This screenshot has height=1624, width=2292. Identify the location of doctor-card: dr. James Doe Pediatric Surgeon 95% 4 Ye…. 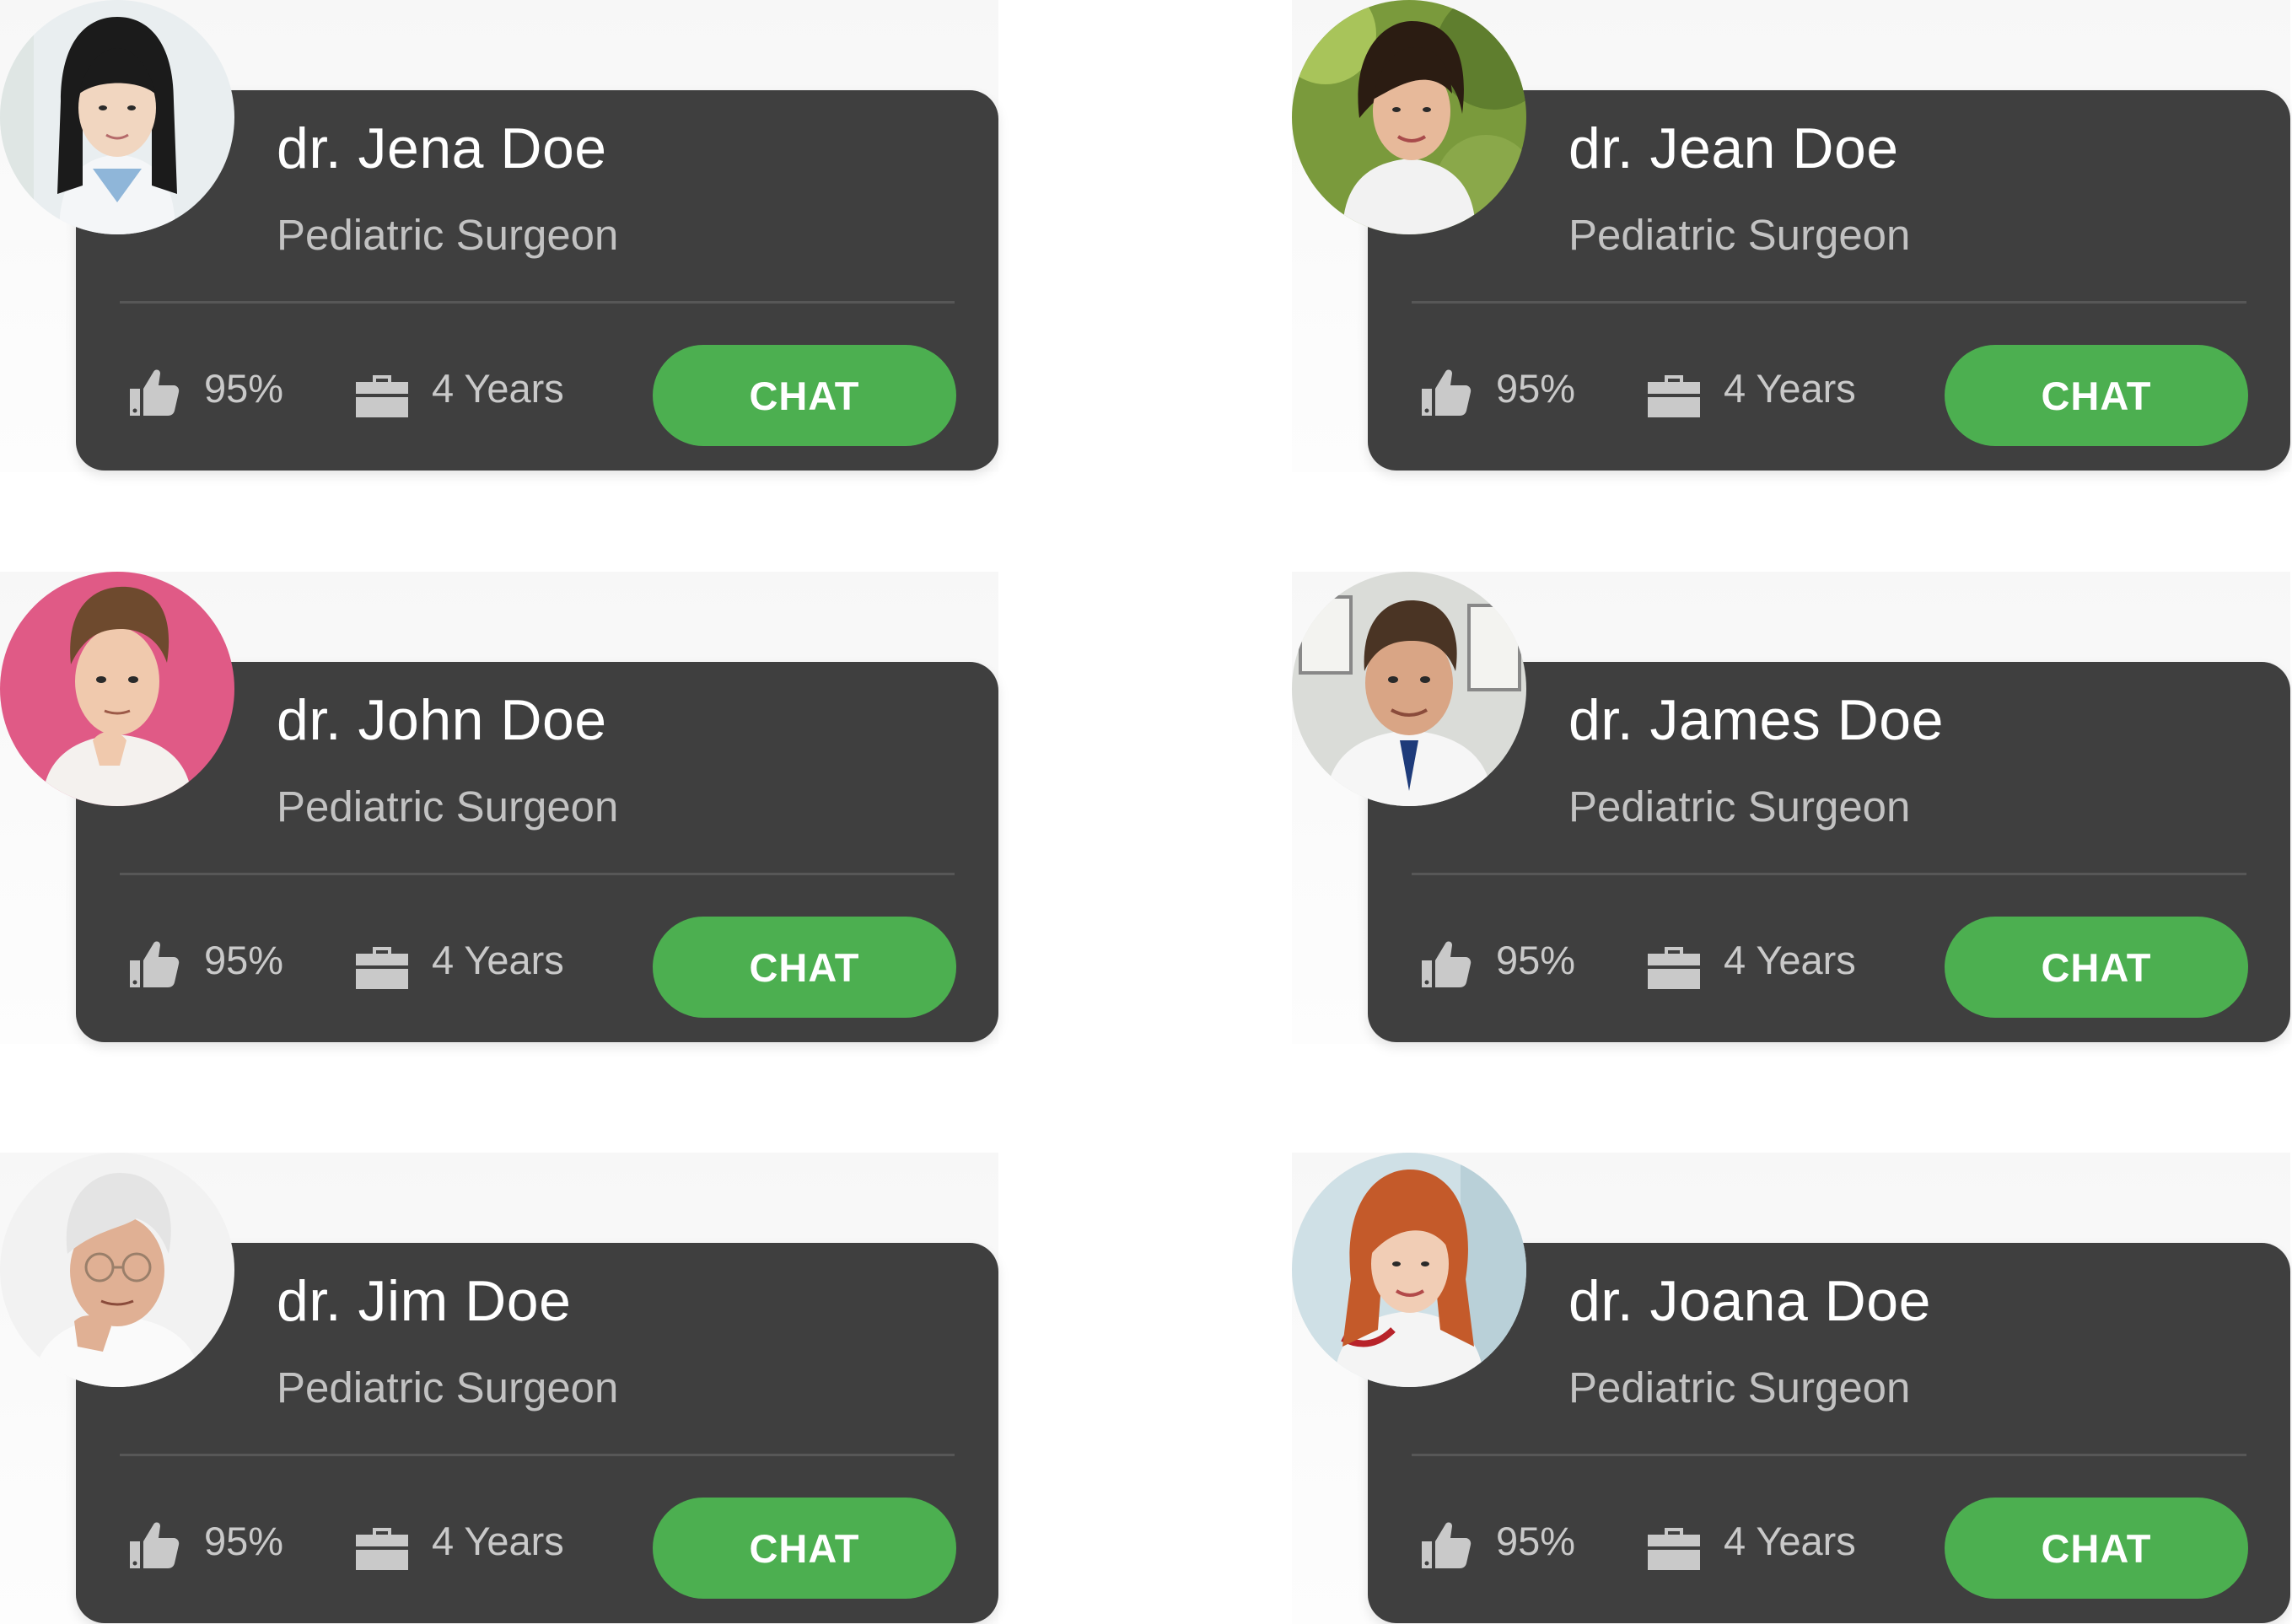
(1791, 808).